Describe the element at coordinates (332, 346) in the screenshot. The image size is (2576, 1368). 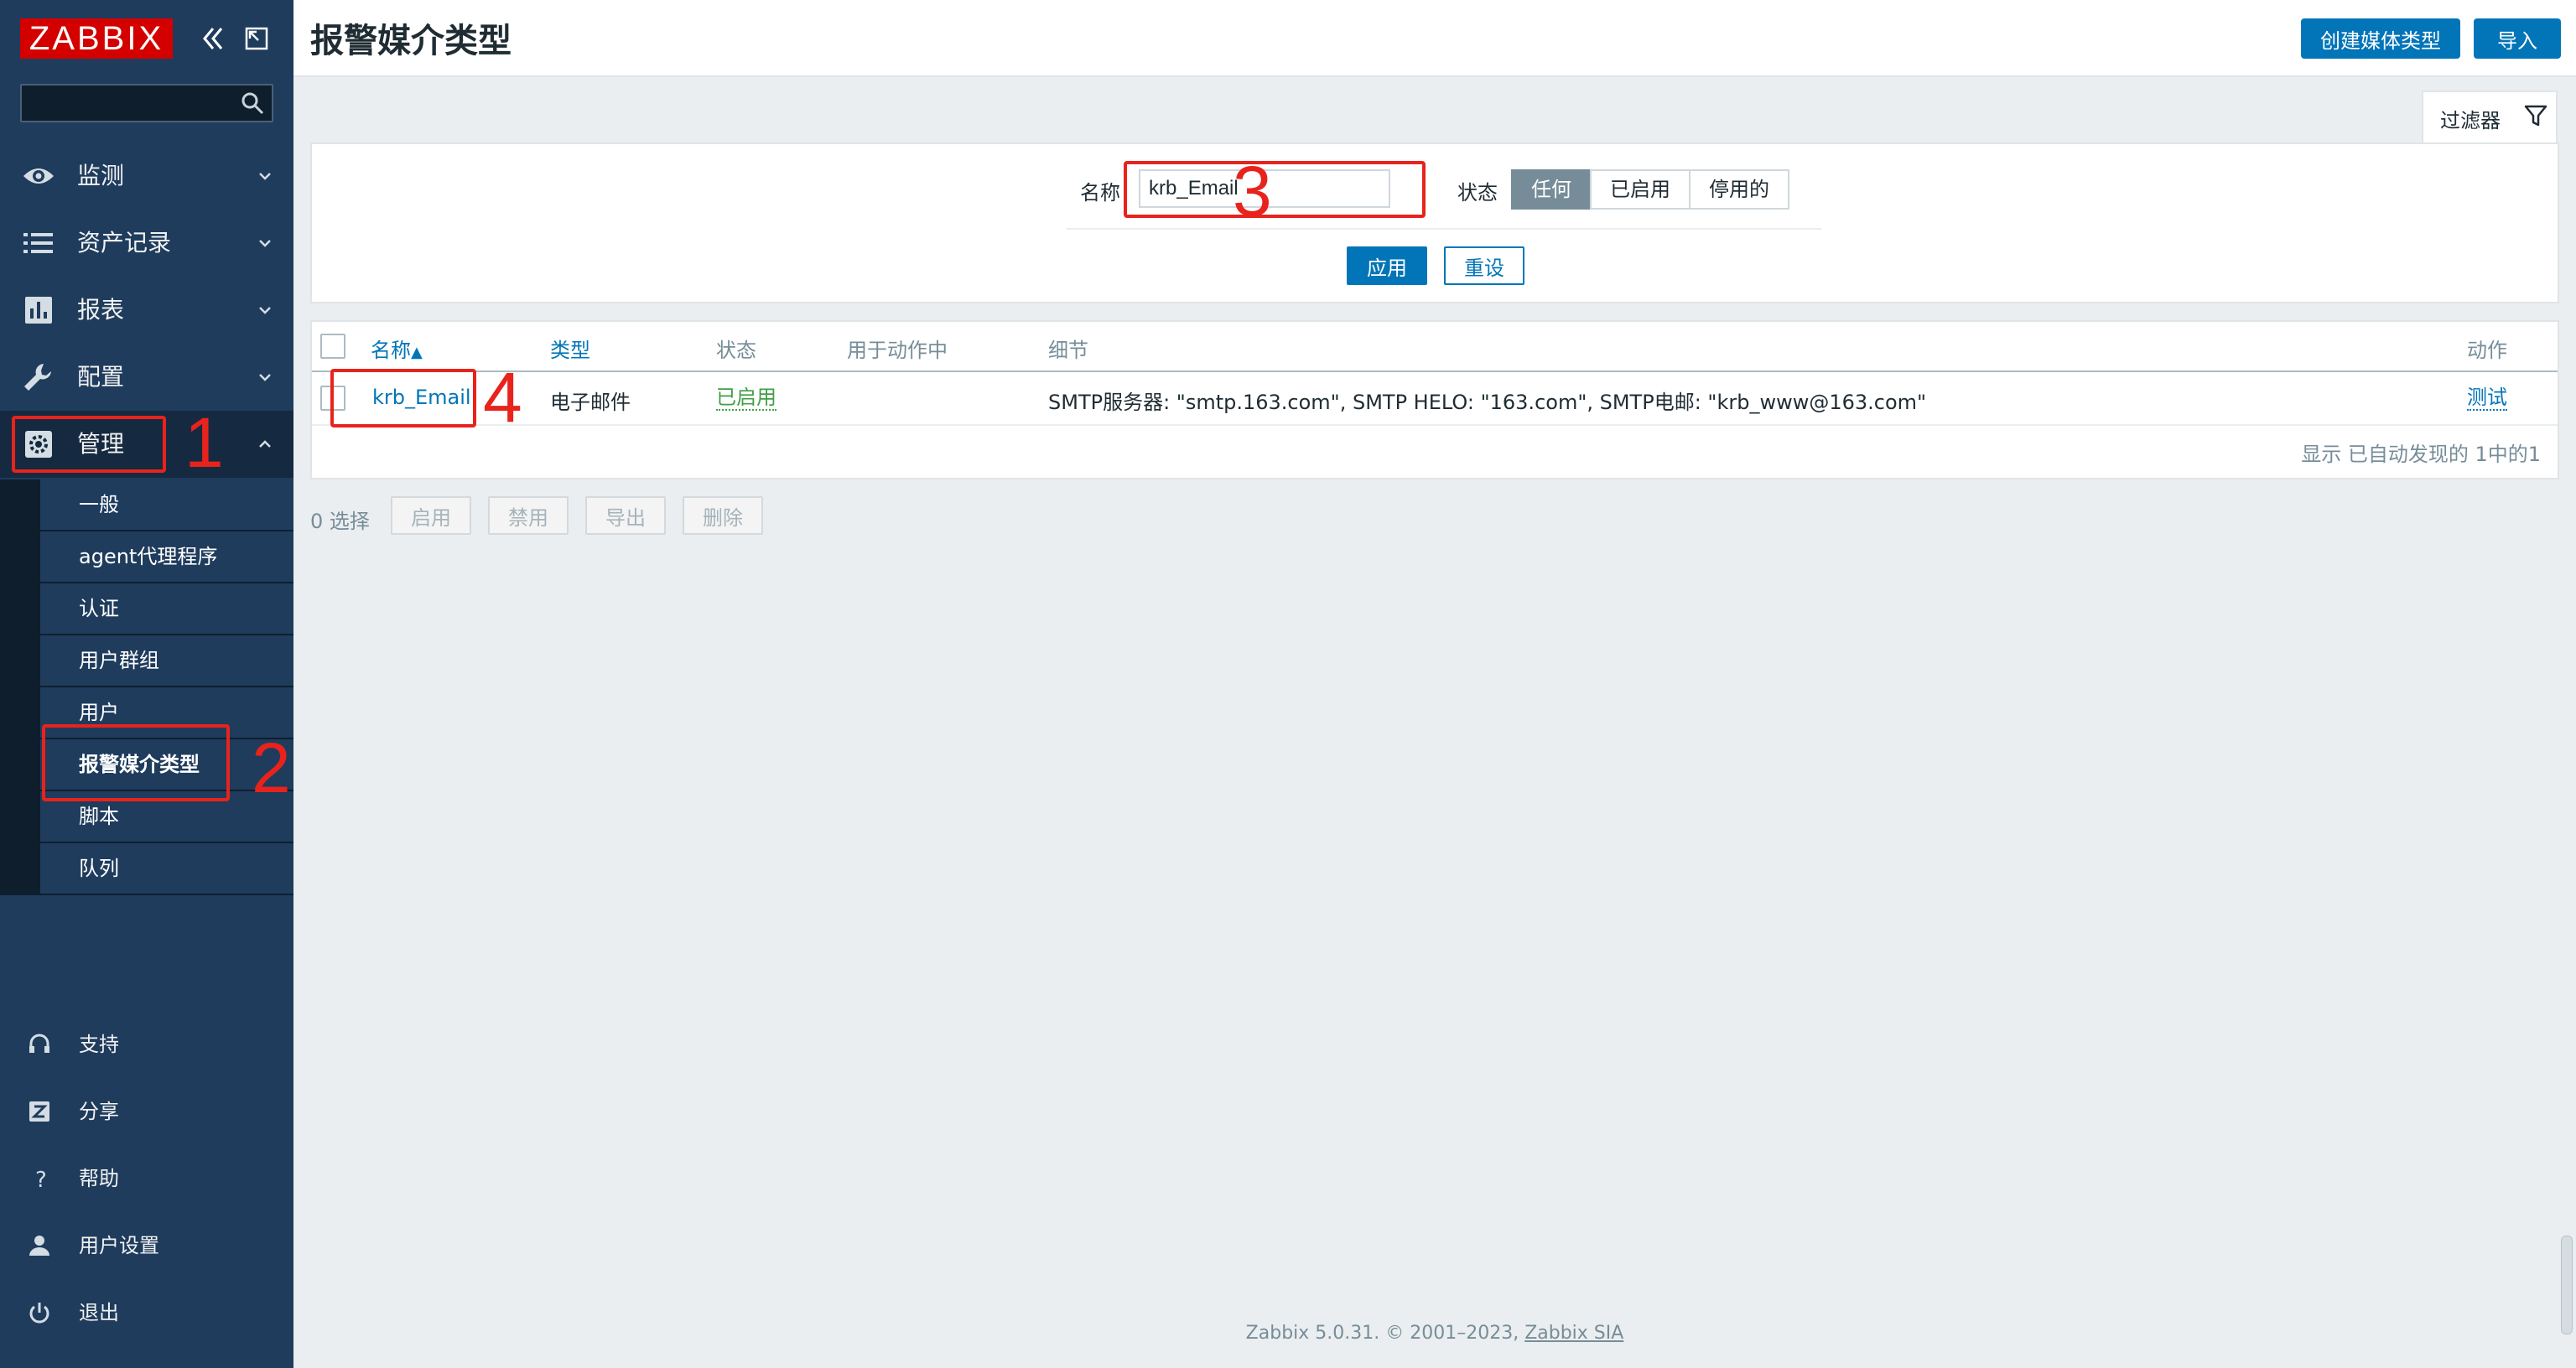
I see `select-all-checkbox` at that location.